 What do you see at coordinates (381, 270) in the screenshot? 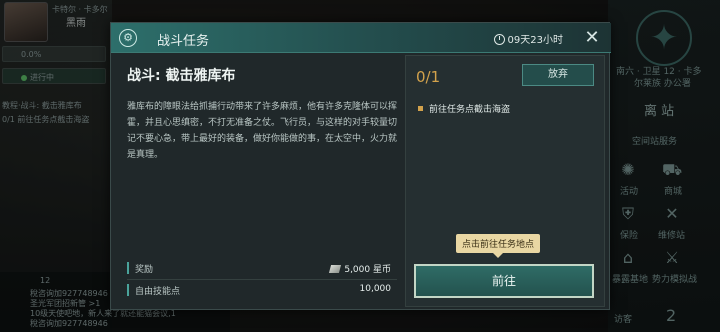
I see `reward-currency: 星币` at bounding box center [381, 270].